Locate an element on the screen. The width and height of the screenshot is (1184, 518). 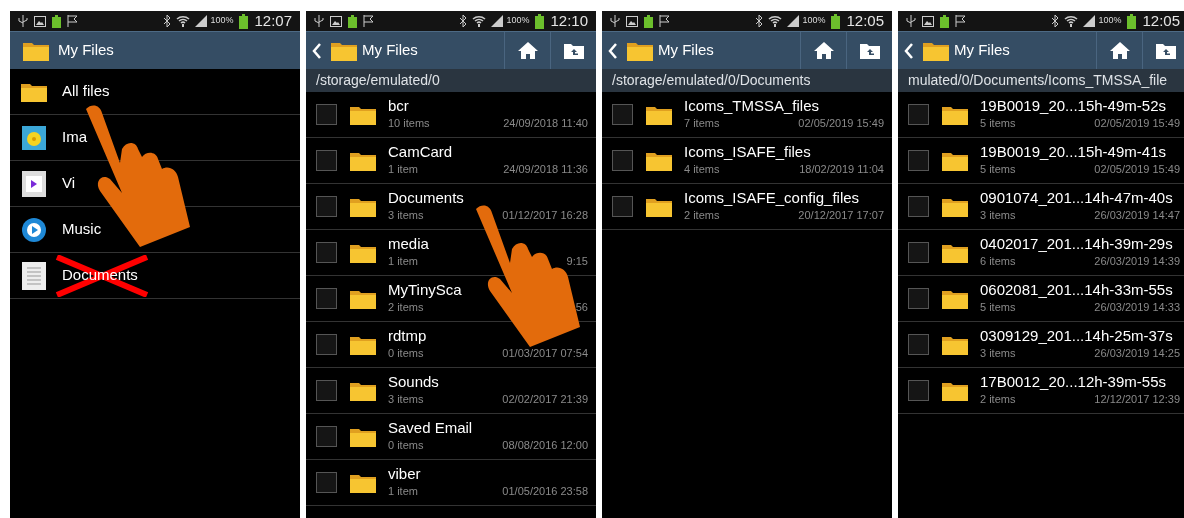
folder-row: 0309129_201...14h-25m-37s 3 items 26/03/2019 14:25 is located at coordinates (1041, 345).